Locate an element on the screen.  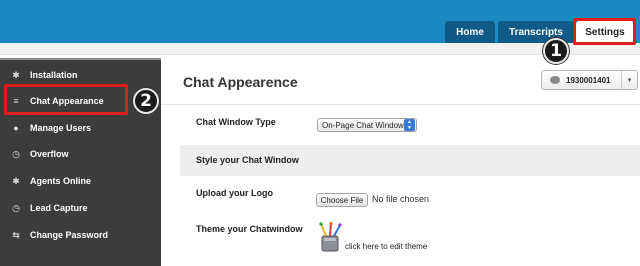
user-dropdown: 1930001401 ▾ is located at coordinates (589, 80).